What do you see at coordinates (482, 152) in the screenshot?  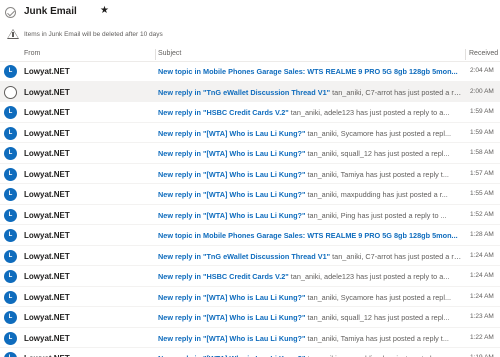 I see `received-time: 1:58 AM` at bounding box center [482, 152].